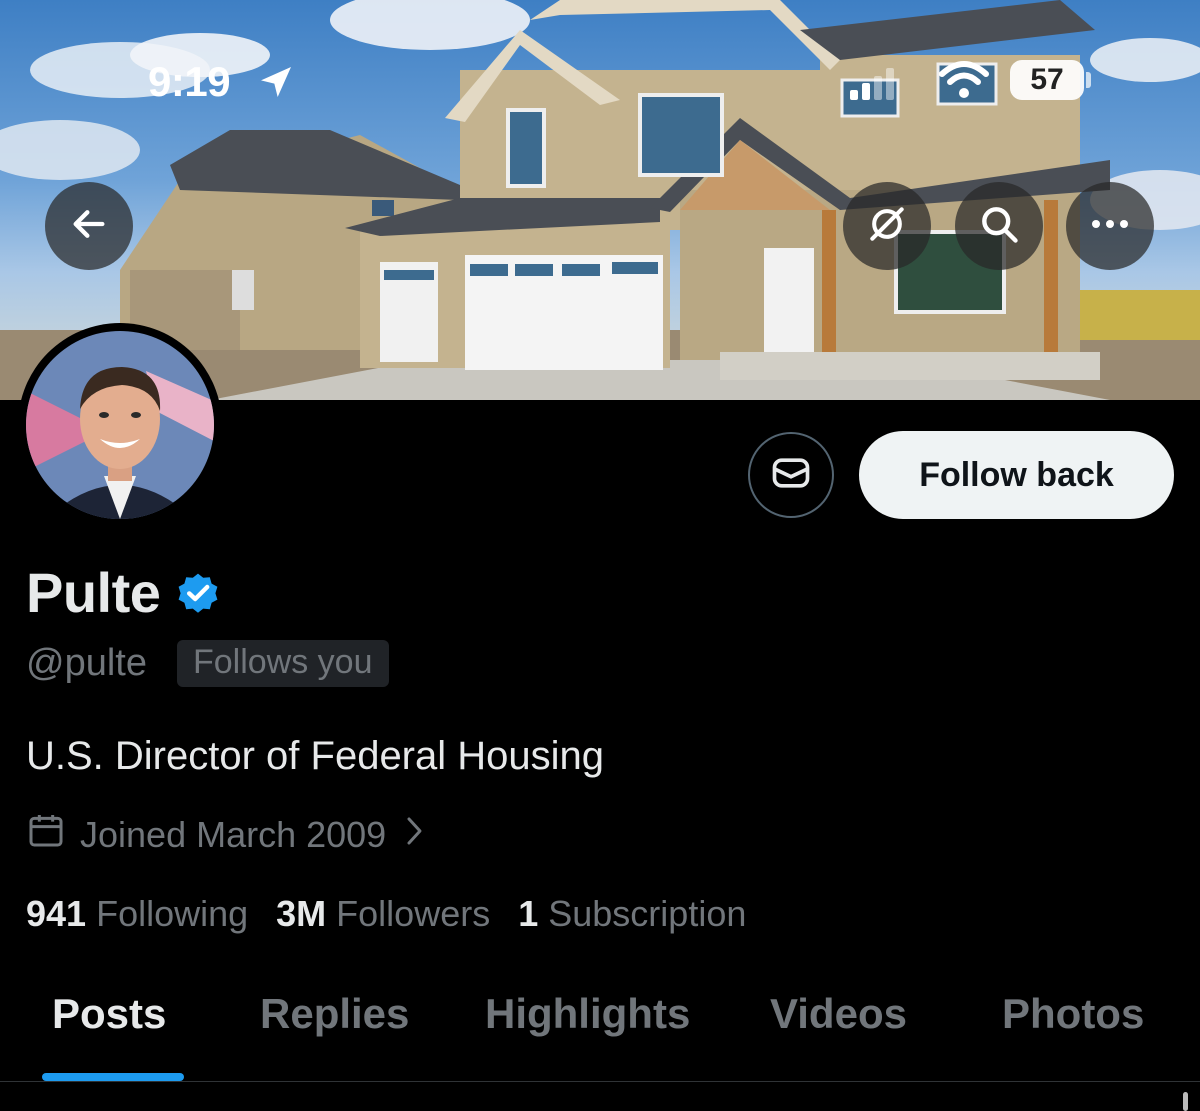 This screenshot has height=1111, width=1200. I want to click on following-count: 941 Following, so click(137, 914).